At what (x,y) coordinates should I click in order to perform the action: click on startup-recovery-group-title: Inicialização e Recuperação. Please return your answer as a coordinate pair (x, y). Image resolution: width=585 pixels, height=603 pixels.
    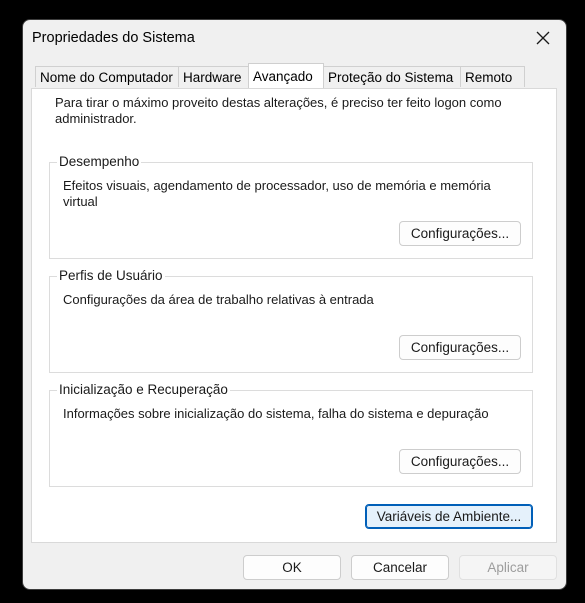
    Looking at the image, I should click on (143, 389).